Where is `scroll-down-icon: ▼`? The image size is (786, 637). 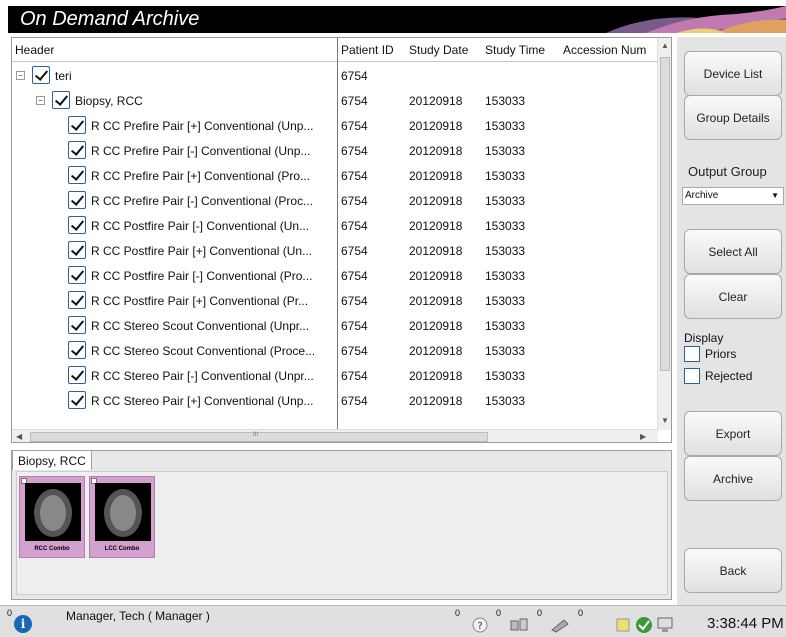 scroll-down-icon: ▼ is located at coordinates (665, 420).